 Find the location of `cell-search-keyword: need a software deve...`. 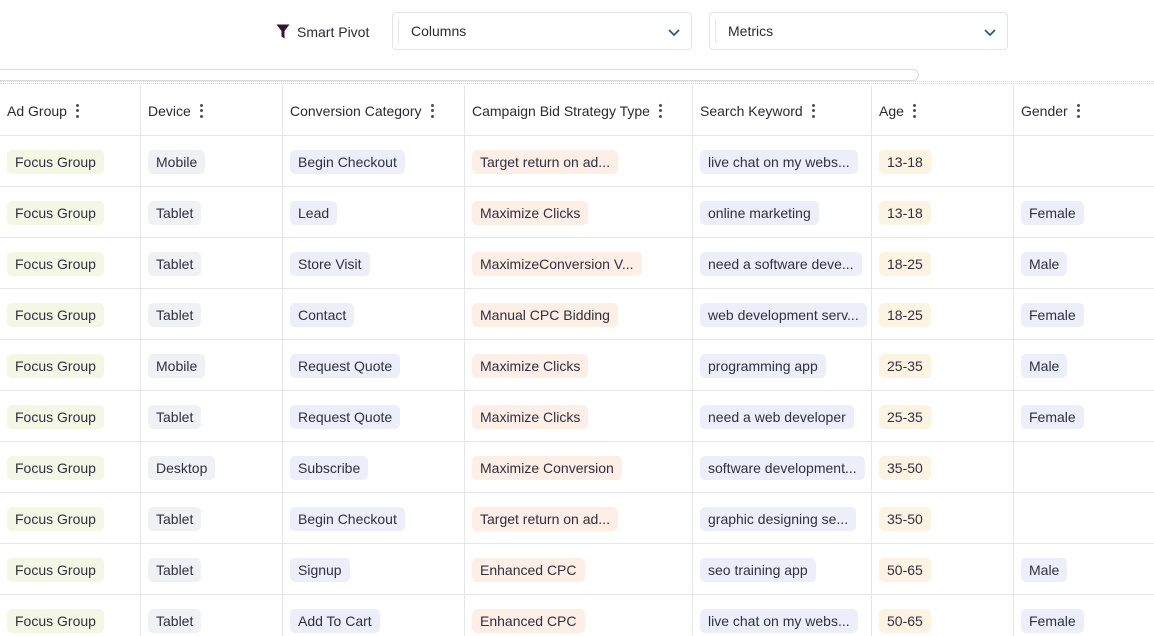

cell-search-keyword: need a software deve... is located at coordinates (782, 263).